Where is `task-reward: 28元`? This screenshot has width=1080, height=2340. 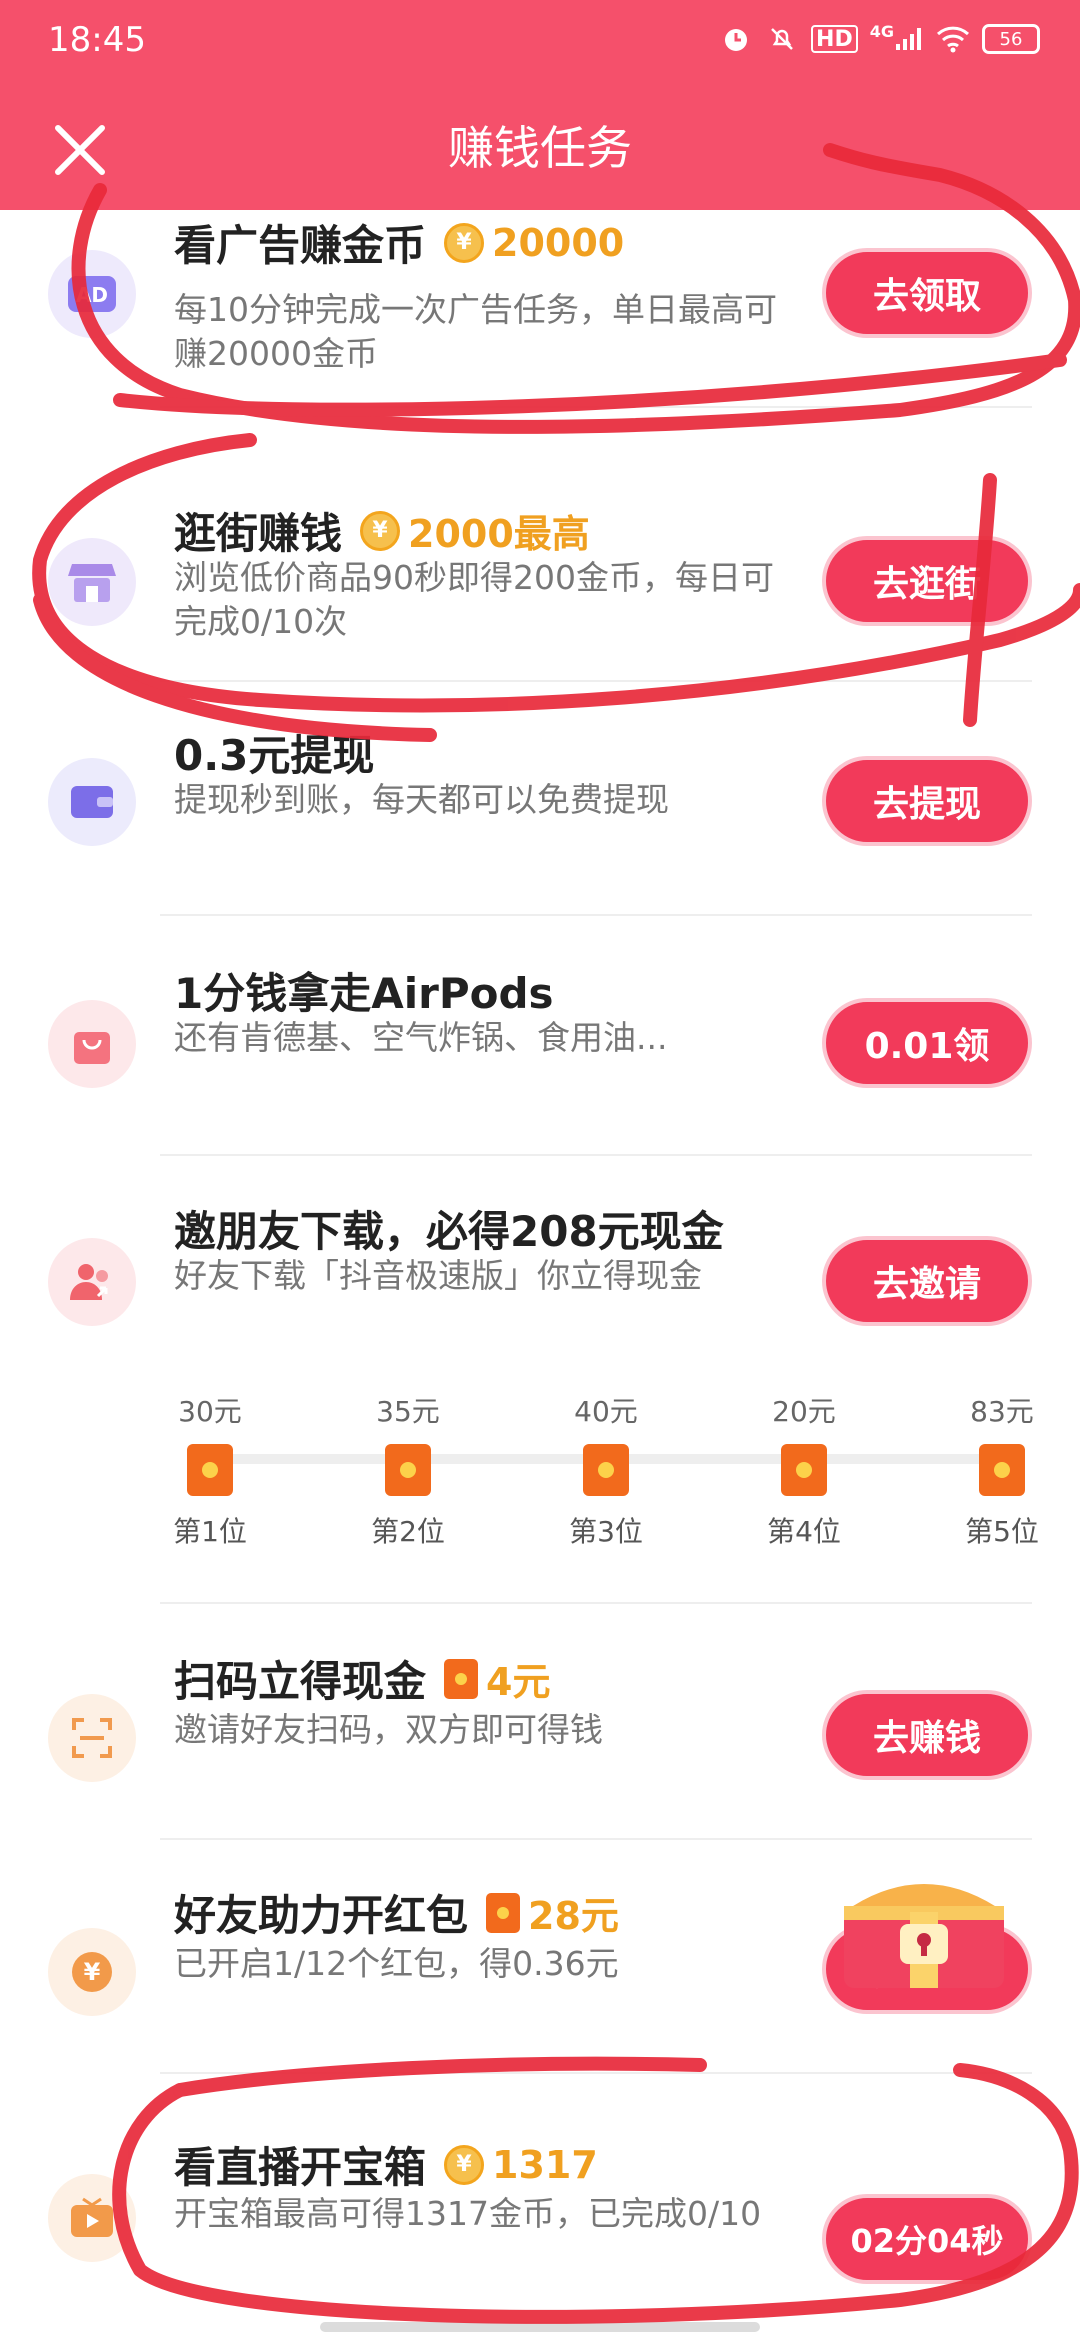
task-reward: 28元 is located at coordinates (552, 1912).